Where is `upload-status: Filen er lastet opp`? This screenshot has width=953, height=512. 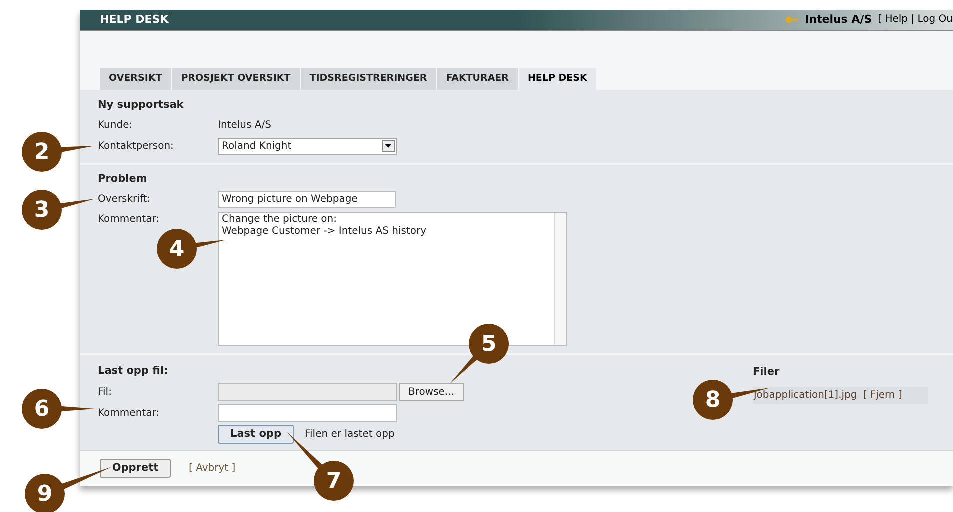
upload-status: Filen er lastet opp is located at coordinates (350, 435).